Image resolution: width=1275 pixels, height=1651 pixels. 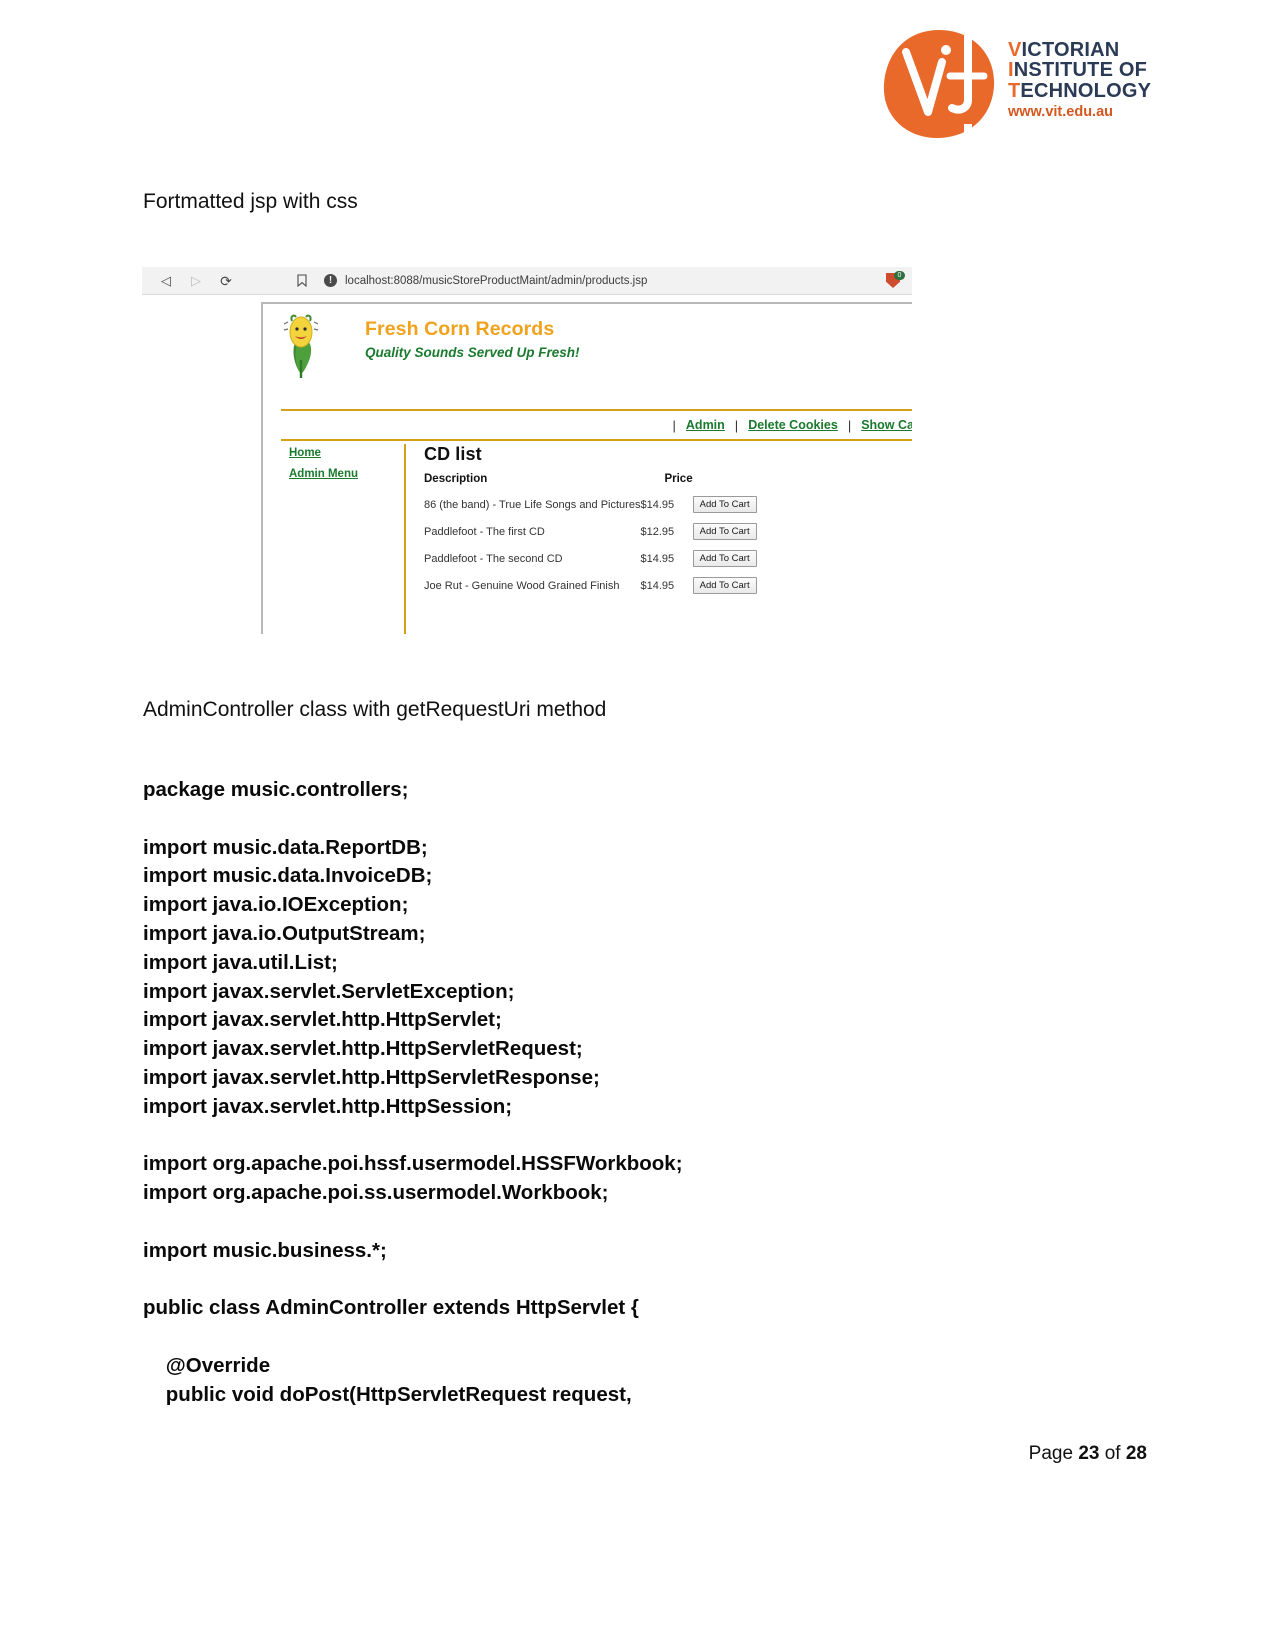 What do you see at coordinates (456, 479) in the screenshot?
I see `column-header-description: Description` at bounding box center [456, 479].